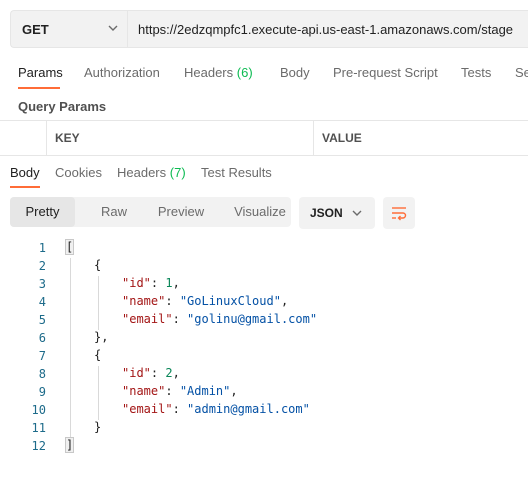 This screenshot has height=489, width=528. Describe the element at coordinates (40, 72) in the screenshot. I see `tab-params: Params` at that location.